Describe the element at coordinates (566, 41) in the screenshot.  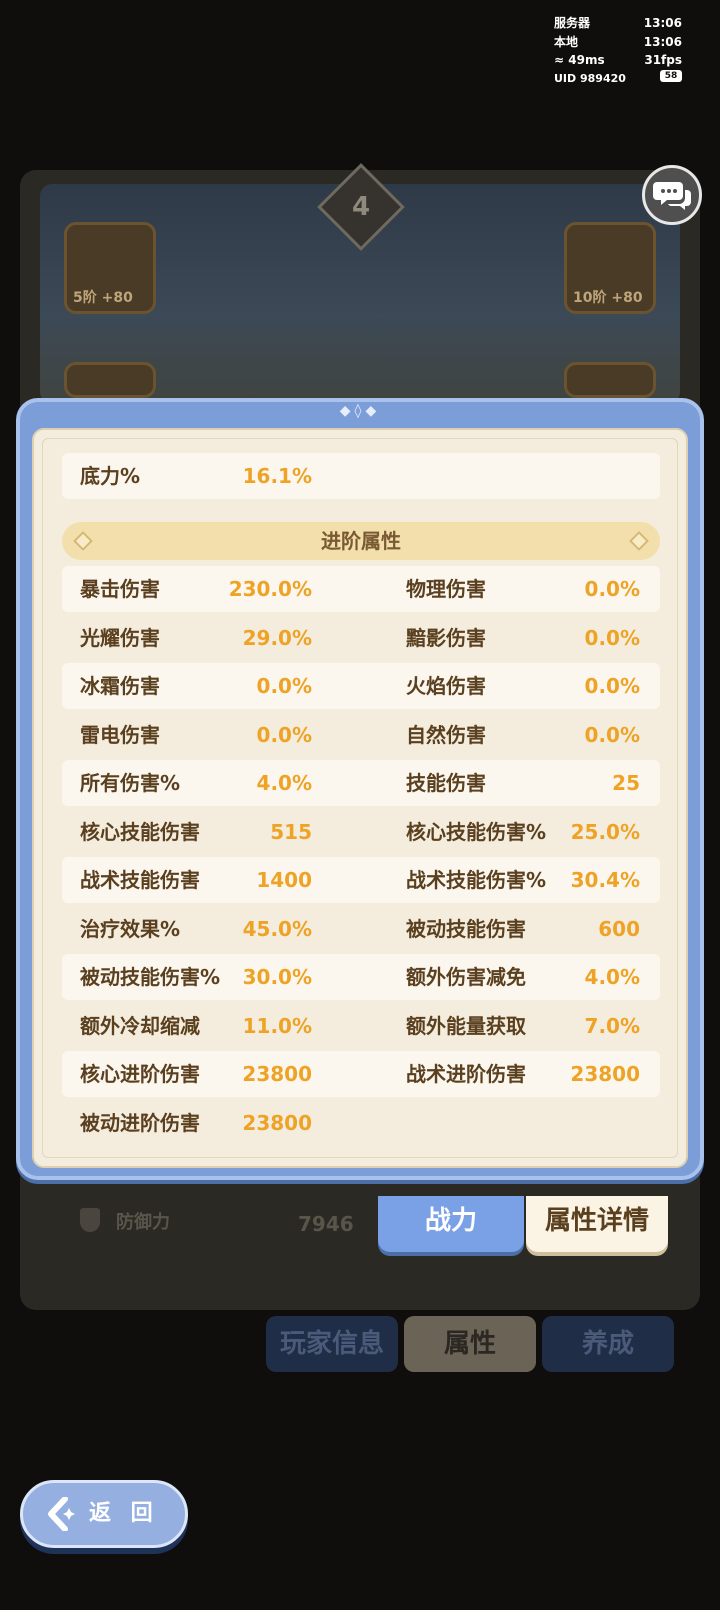
I see `local-label: 本地` at that location.